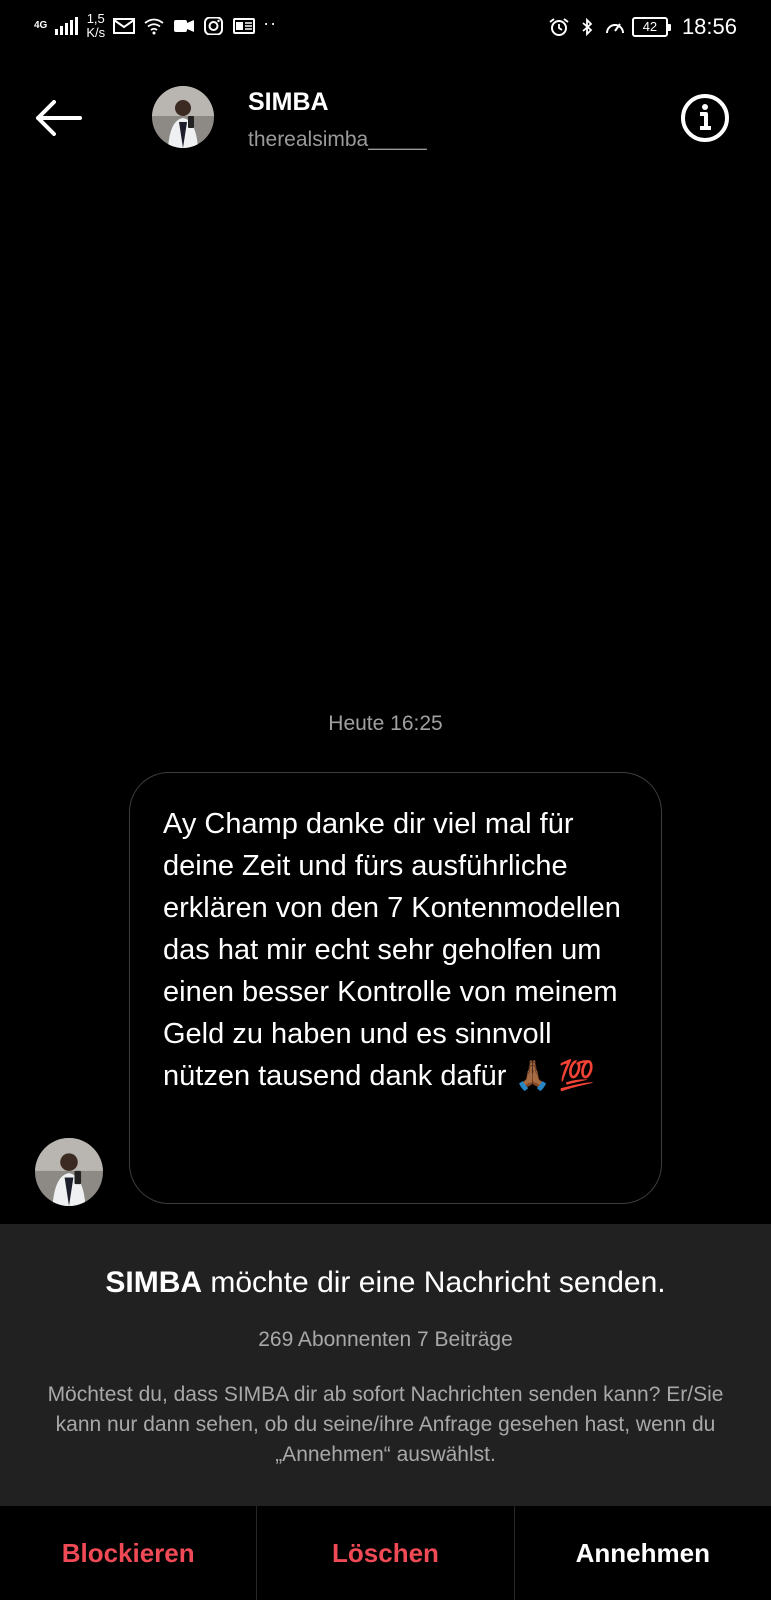 This screenshot has width=771, height=1600. I want to click on request-title-name: SIMBA, so click(154, 1282).